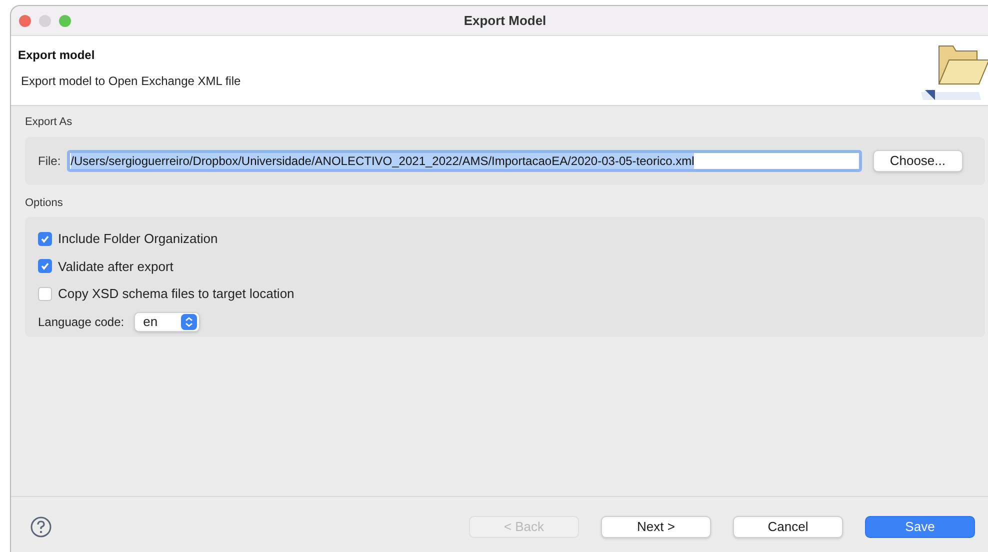 This screenshot has height=552, width=988. Describe the element at coordinates (167, 322) in the screenshot. I see `language-select: en` at that location.